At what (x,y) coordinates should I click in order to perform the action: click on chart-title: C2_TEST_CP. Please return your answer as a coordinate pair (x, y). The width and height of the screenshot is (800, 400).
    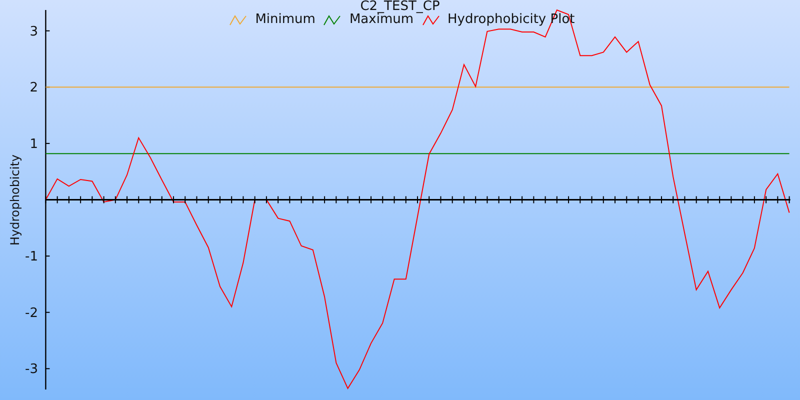
    Looking at the image, I should click on (400, 6).